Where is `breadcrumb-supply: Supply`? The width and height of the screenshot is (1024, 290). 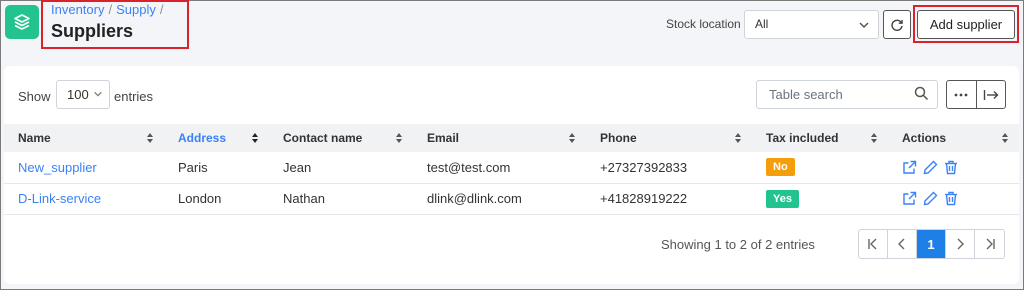 breadcrumb-supply: Supply is located at coordinates (136, 9).